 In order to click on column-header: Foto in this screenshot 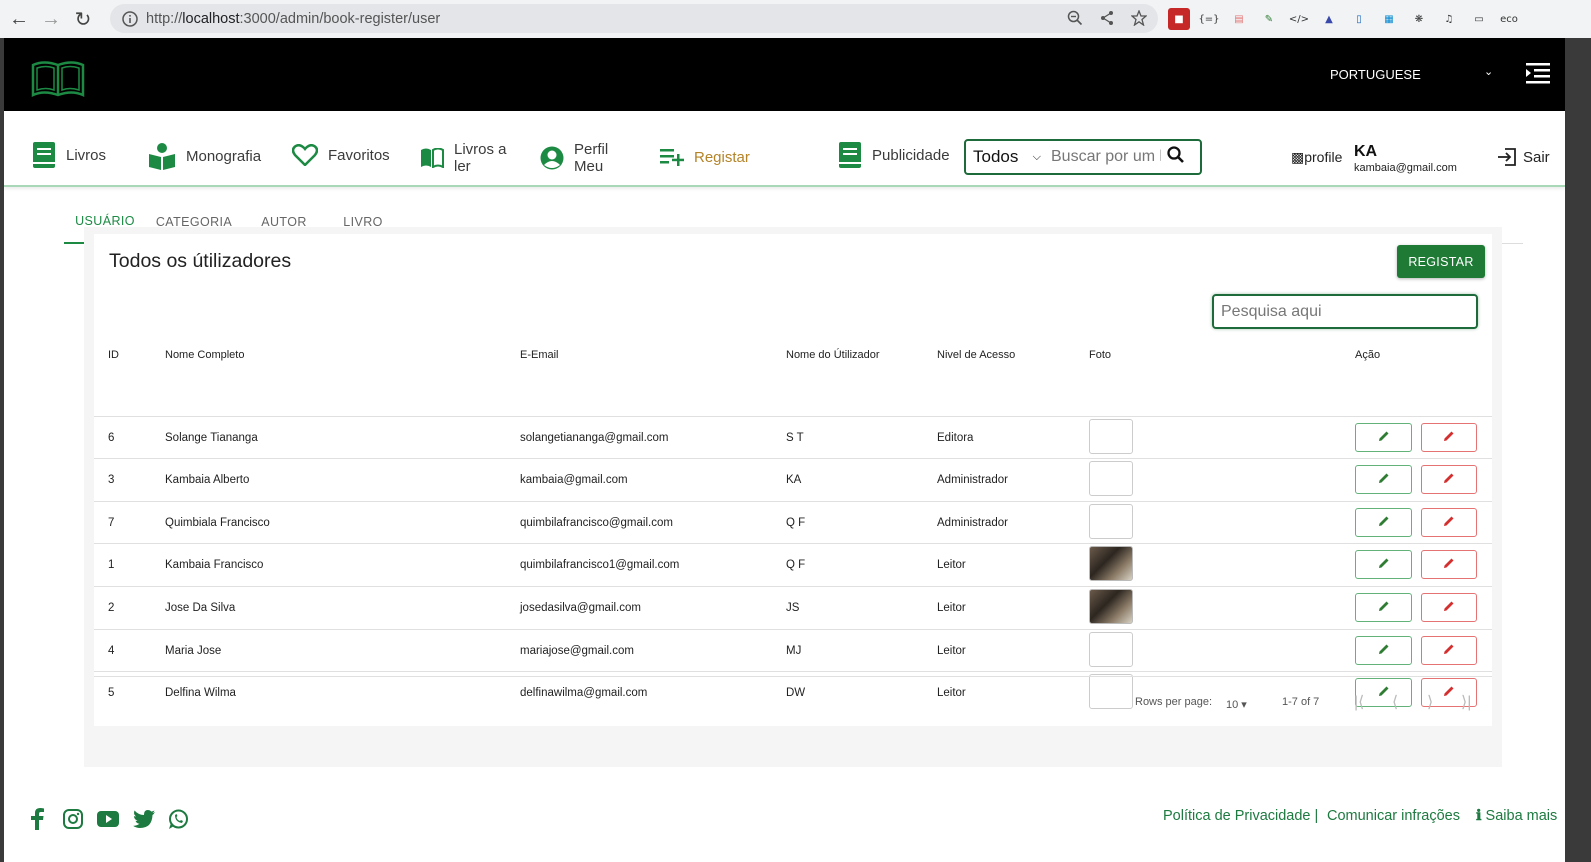, I will do `click(1100, 355)`.